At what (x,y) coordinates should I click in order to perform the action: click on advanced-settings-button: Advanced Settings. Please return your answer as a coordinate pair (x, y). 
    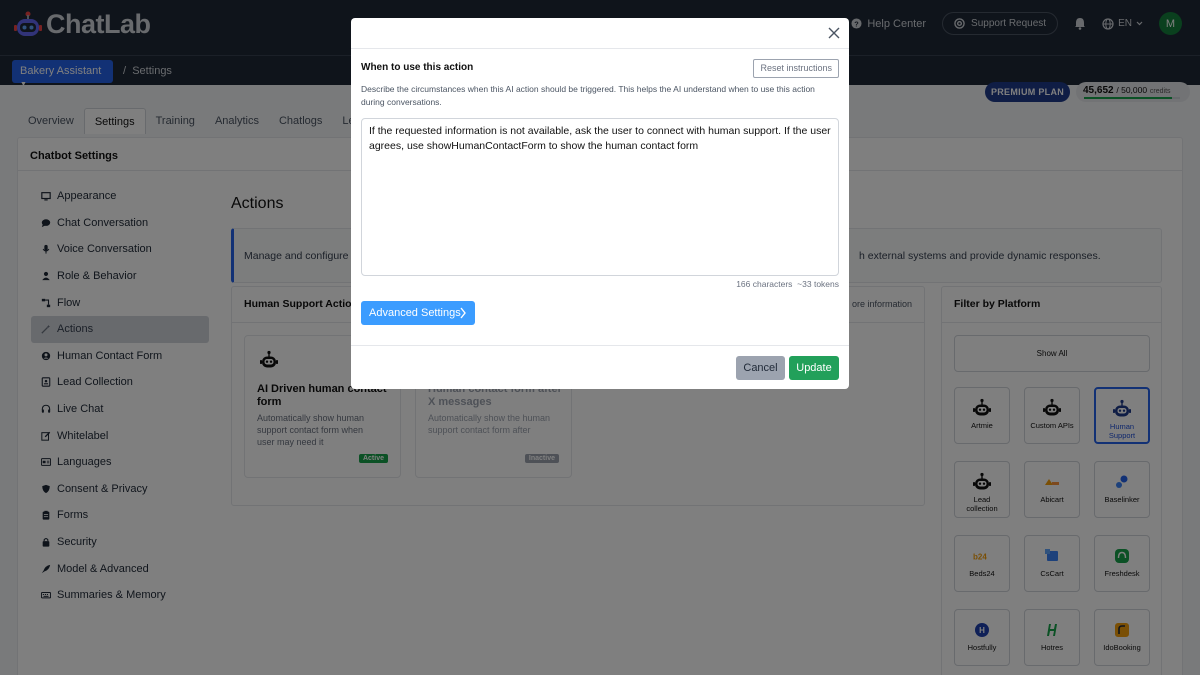
    Looking at the image, I should click on (418, 313).